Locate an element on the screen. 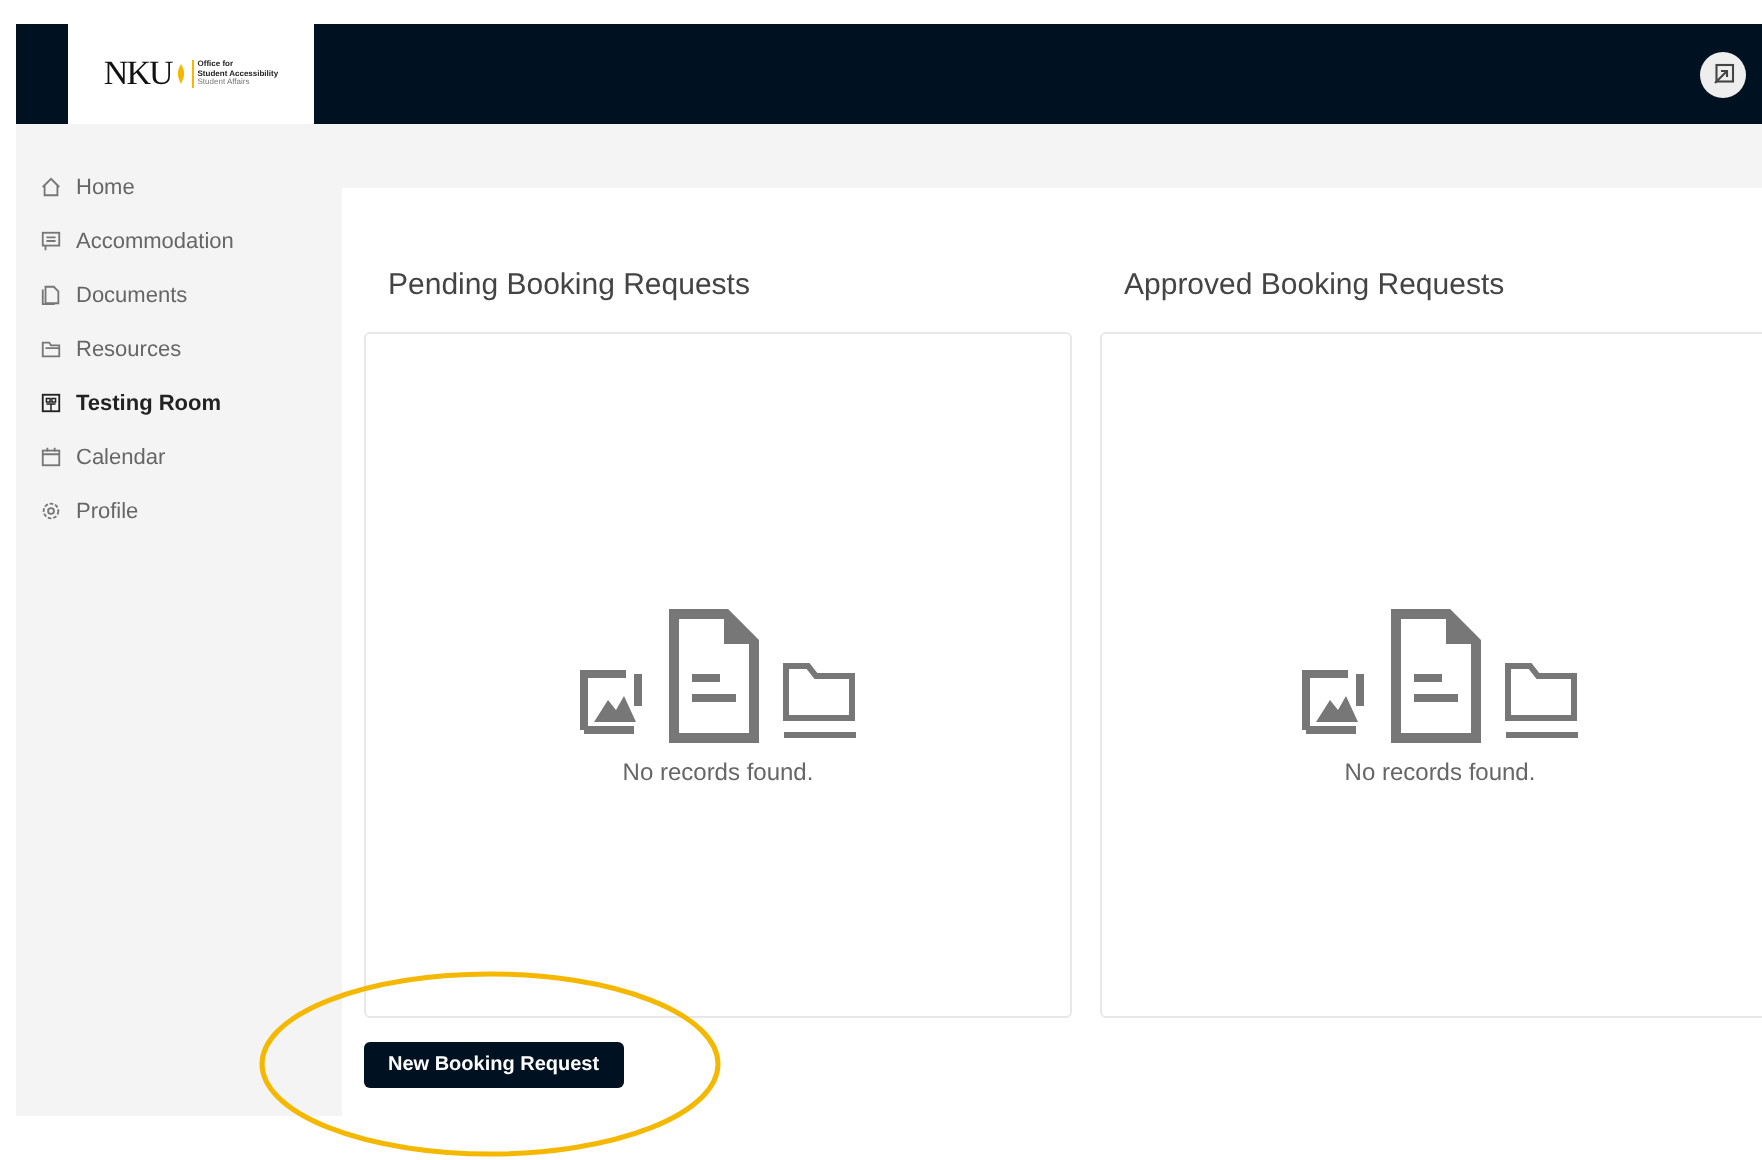  expand-button is located at coordinates (1723, 74).